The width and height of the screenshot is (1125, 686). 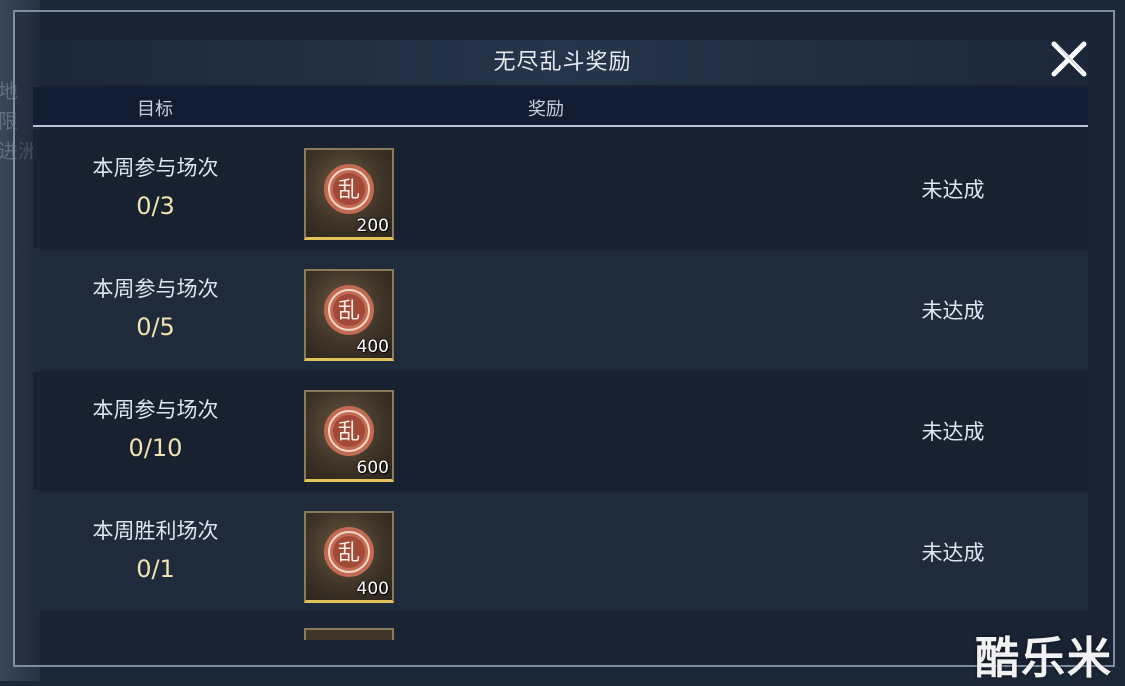 What do you see at coordinates (155, 531) in the screenshot?
I see `goal-label: 本周胜利场次` at bounding box center [155, 531].